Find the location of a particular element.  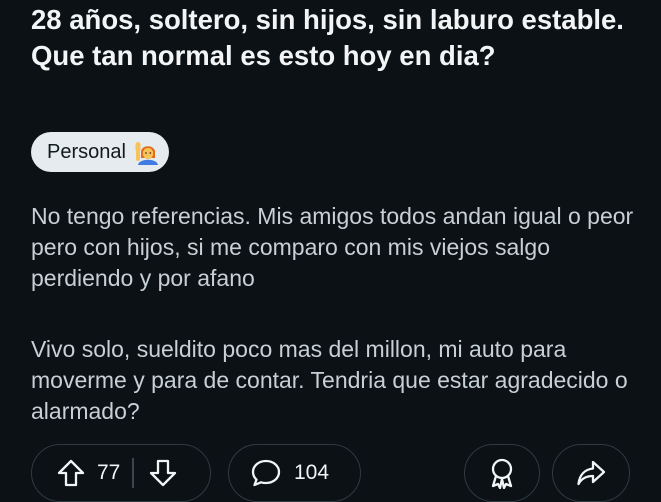

flair-label: Personal is located at coordinates (86, 151).